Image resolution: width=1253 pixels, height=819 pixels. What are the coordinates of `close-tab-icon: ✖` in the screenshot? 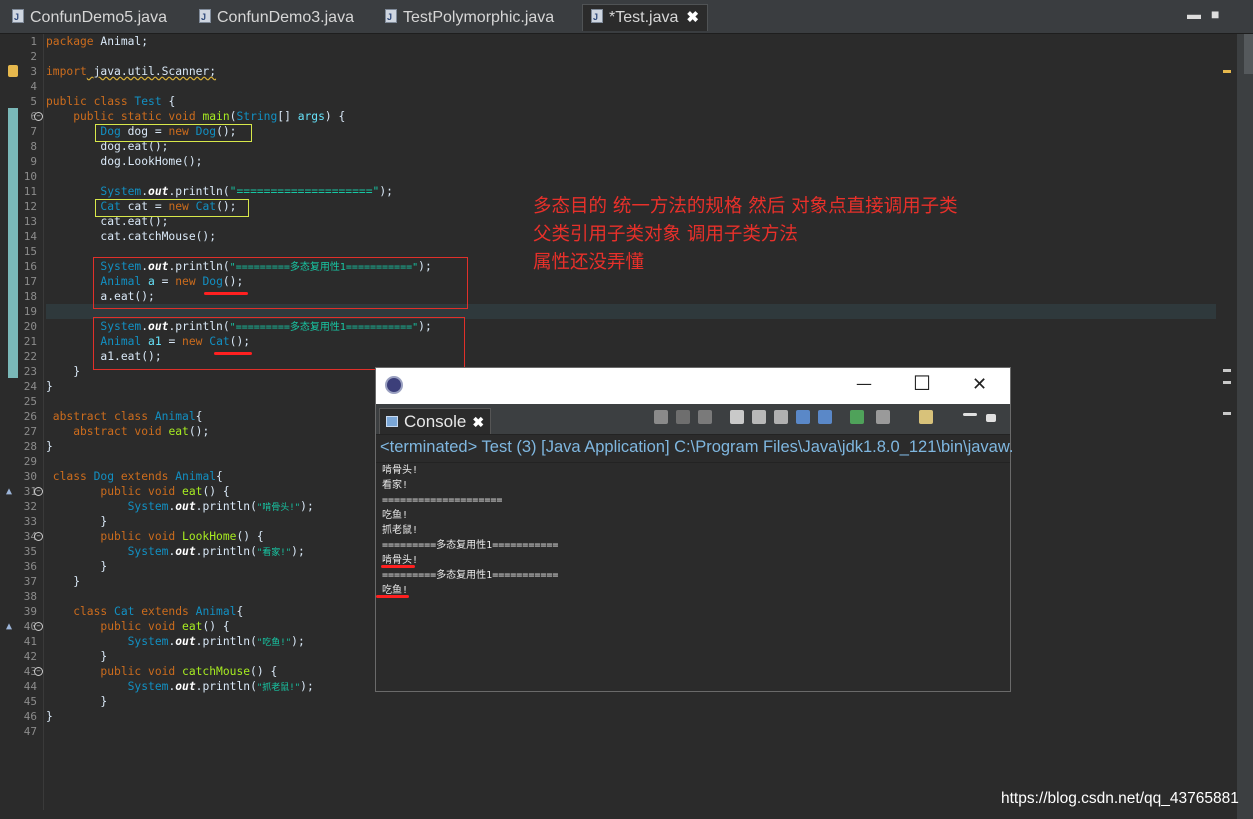 It's located at (692, 17).